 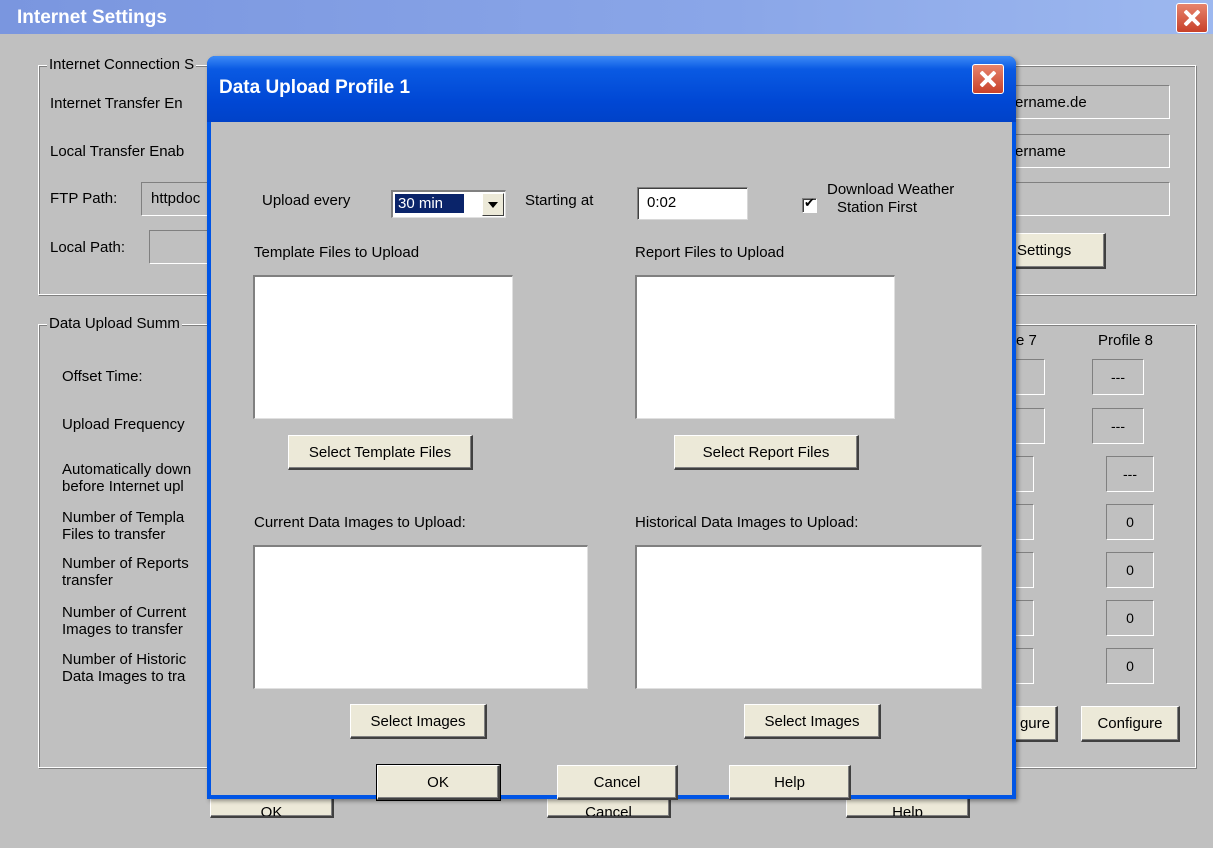 I want to click on download-first-checkbox, so click(x=809, y=204).